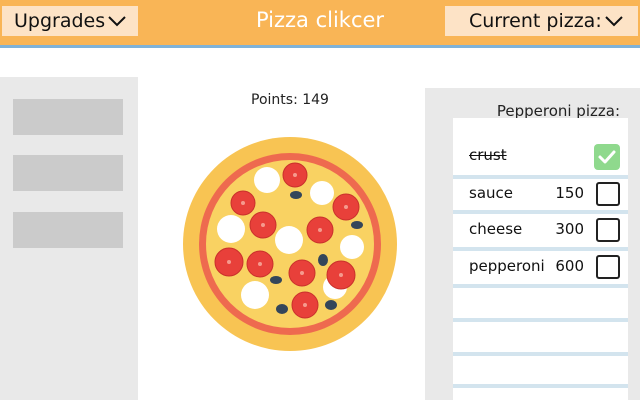 This screenshot has height=400, width=640. I want to click on current-pizza-label: Current pizza:, so click(535, 21).